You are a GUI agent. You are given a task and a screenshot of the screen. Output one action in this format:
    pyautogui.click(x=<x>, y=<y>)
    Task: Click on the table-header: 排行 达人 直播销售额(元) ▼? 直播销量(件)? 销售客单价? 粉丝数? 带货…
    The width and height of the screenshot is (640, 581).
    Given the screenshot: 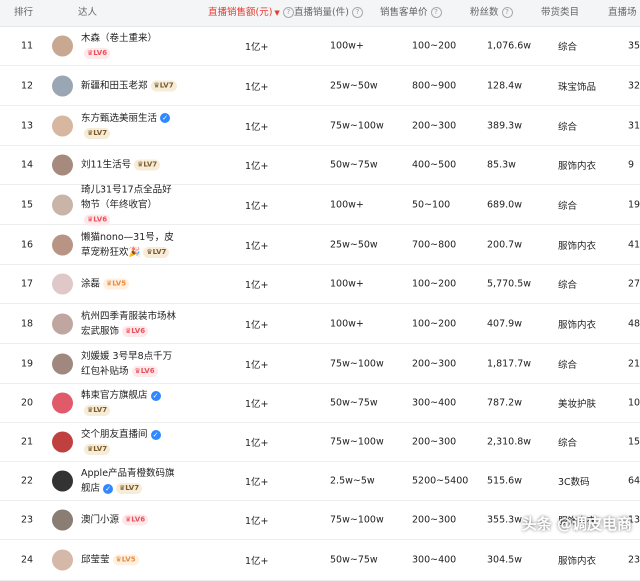 What is the action you would take?
    pyautogui.click(x=320, y=13)
    